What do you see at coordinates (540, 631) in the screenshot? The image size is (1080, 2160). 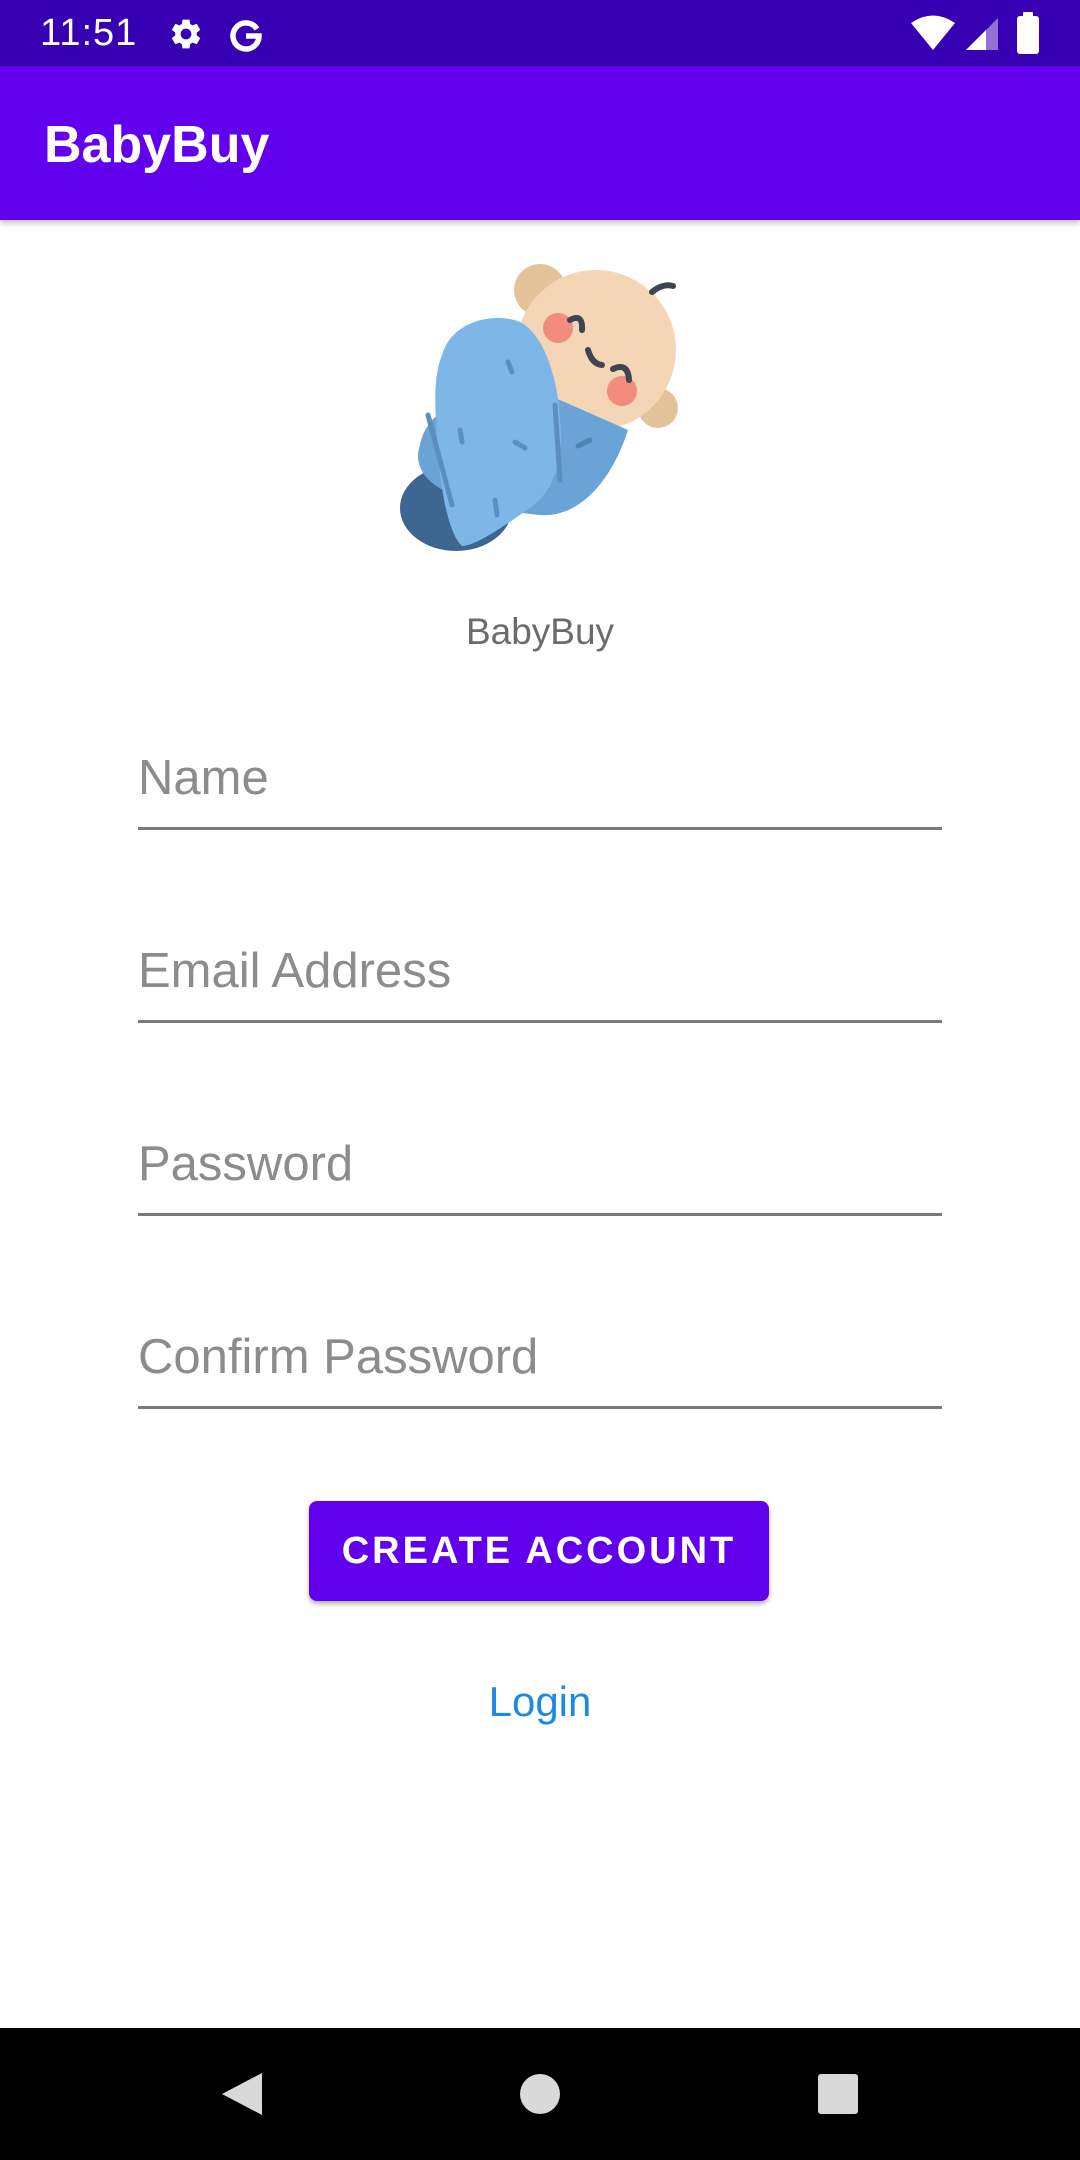 I see `logo-caption: BabyBuy` at bounding box center [540, 631].